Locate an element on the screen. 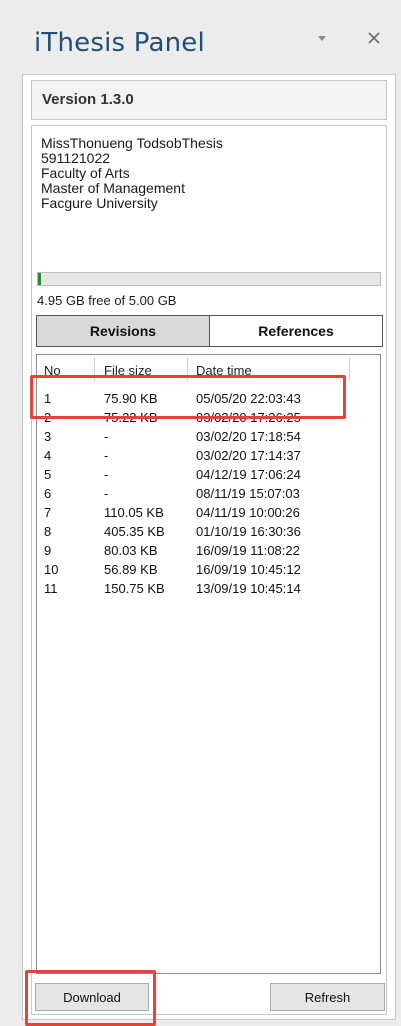  revision-row: 10 56.89 KB 16/09/19 10:45:12 is located at coordinates (208, 569).